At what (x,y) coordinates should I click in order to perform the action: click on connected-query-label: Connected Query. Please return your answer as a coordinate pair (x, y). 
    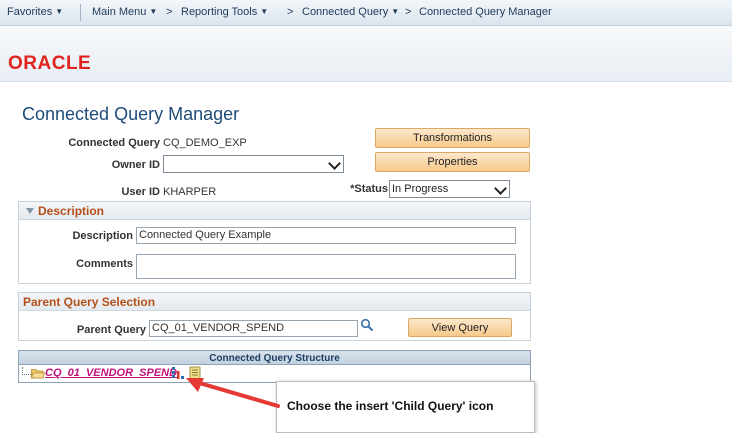
    Looking at the image, I should click on (114, 143).